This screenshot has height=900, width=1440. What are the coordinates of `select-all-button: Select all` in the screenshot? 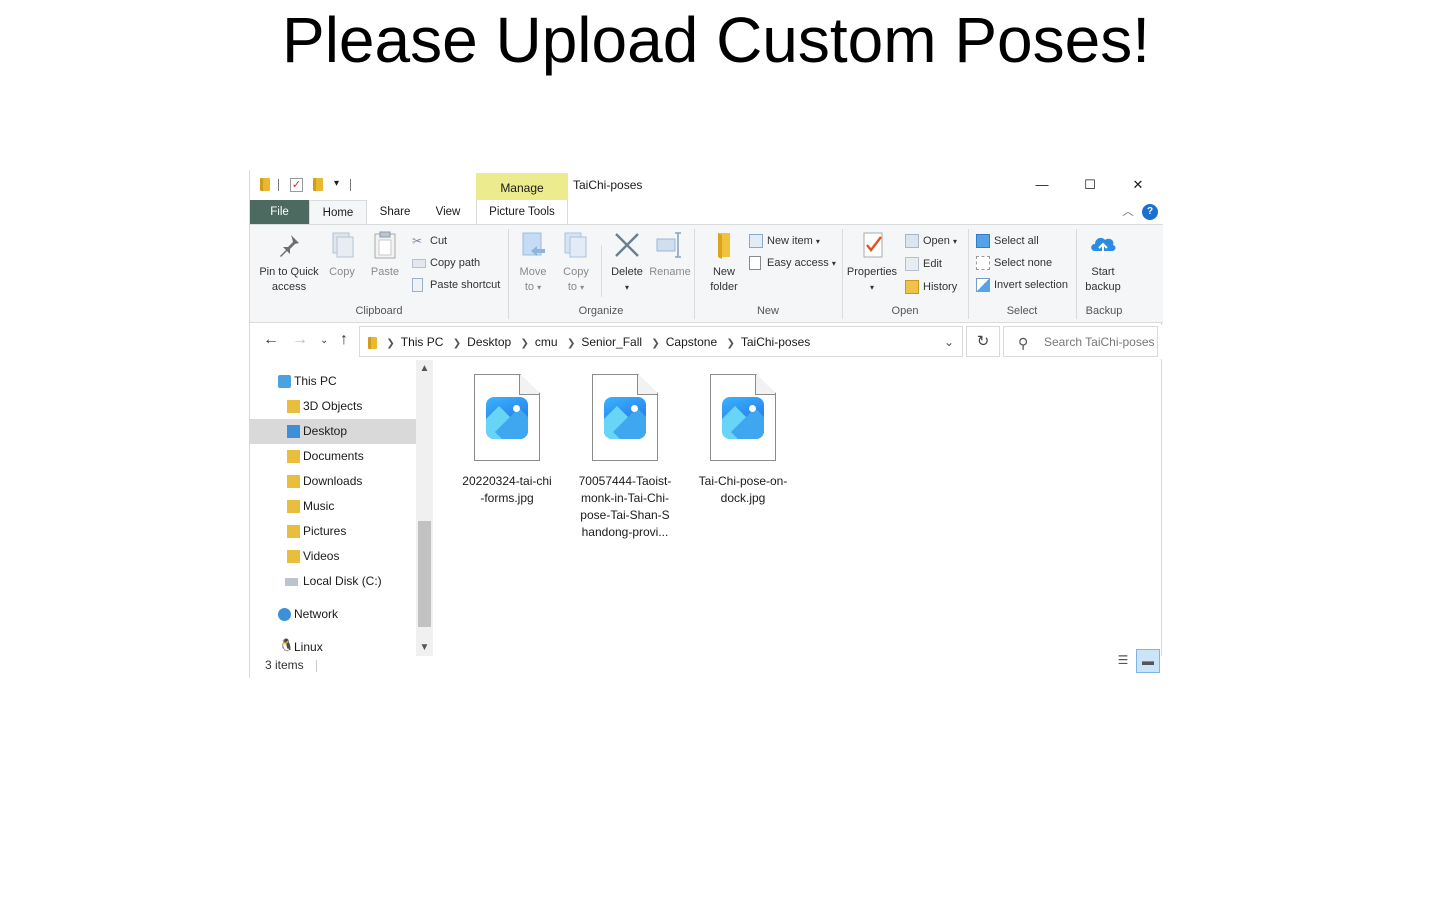 It's located at (1007, 241).